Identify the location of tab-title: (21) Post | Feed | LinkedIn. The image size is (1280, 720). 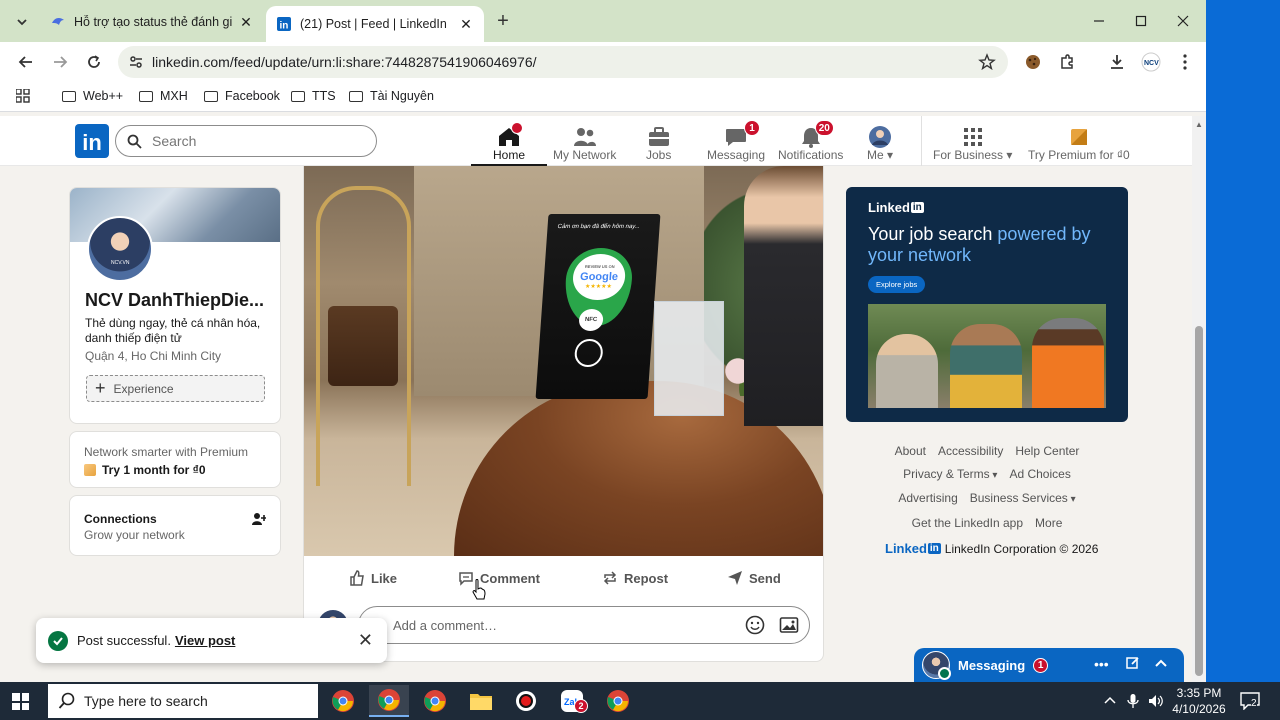
(373, 24).